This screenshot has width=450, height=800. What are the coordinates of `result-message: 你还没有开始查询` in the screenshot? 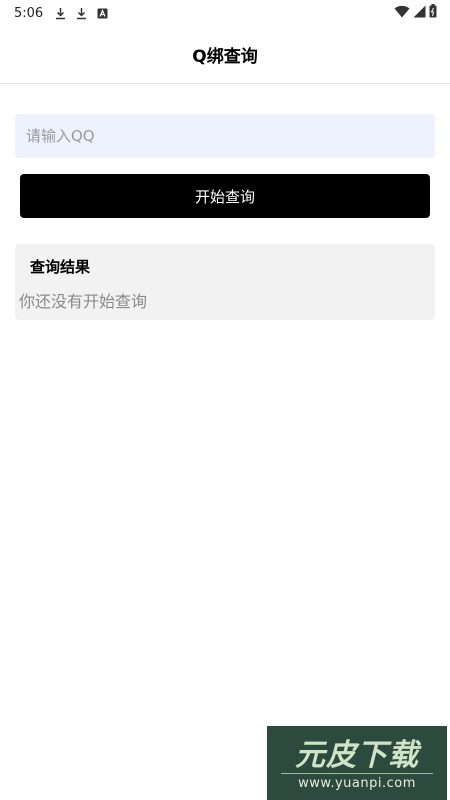 It's located at (83, 301).